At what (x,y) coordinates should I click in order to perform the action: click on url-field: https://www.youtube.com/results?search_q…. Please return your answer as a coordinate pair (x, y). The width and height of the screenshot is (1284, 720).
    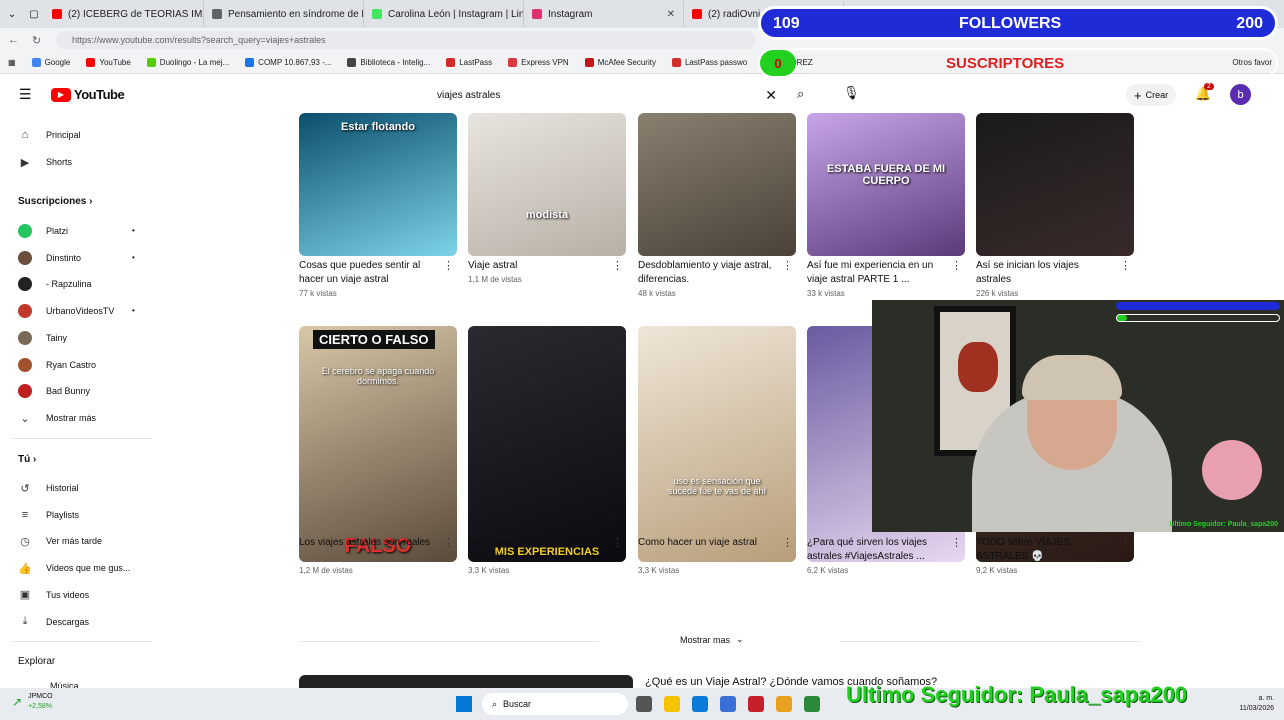
    Looking at the image, I should click on (406, 40).